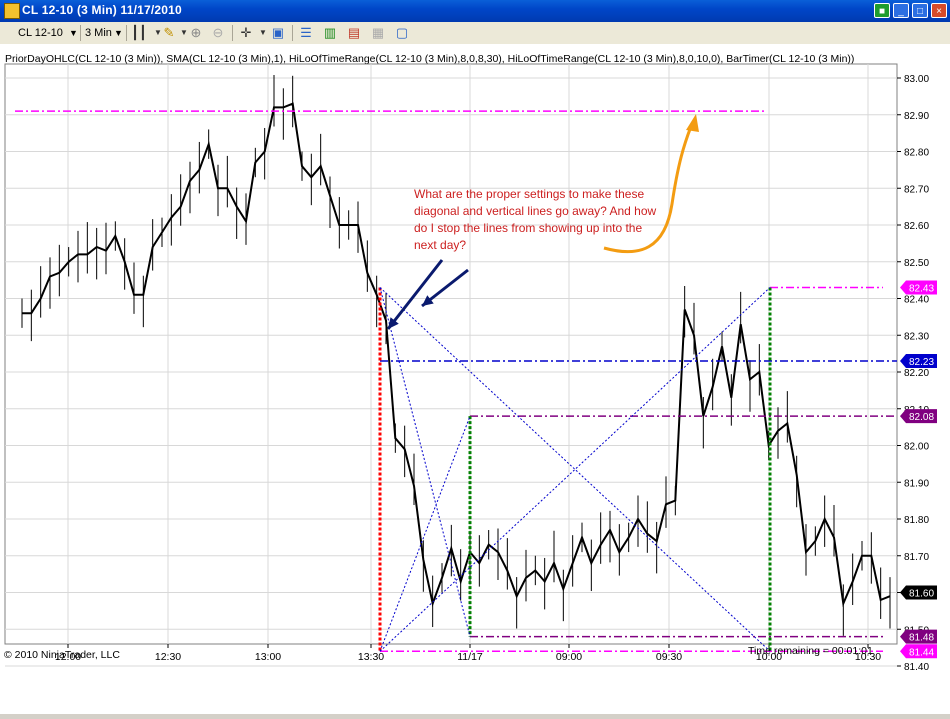 This screenshot has height=719, width=950. I want to click on x-tick-label: 13:00, so click(268, 657).